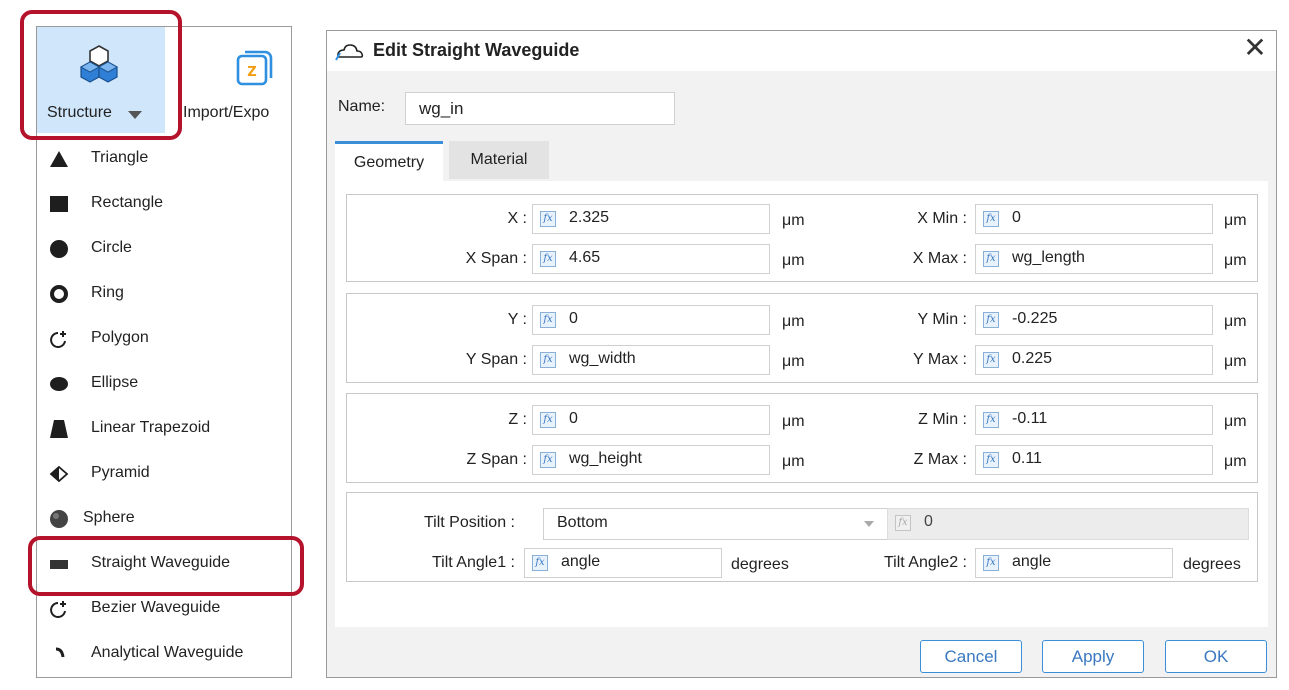 This screenshot has height=690, width=1289. Describe the element at coordinates (1032, 358) in the screenshot. I see `y-max-value: 0.225` at that location.